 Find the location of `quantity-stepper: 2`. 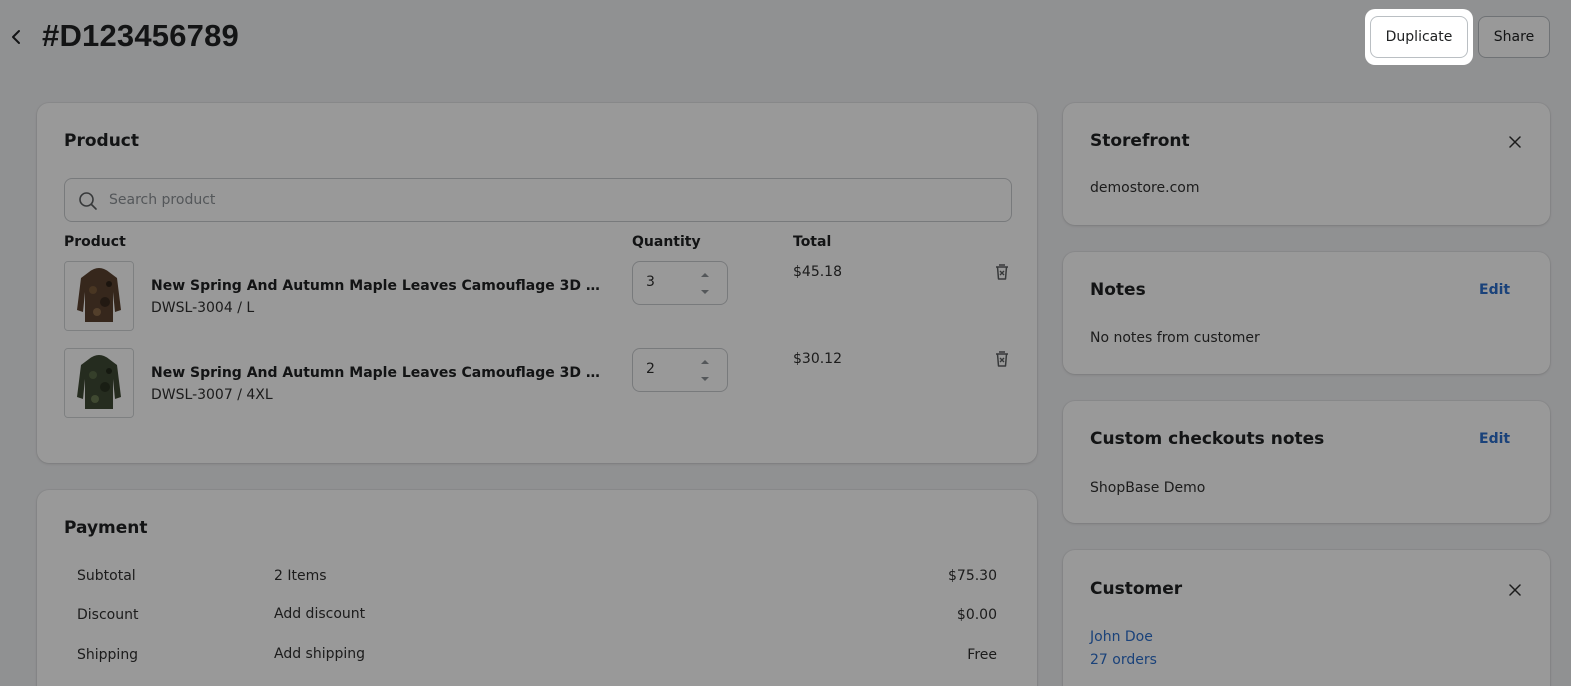

quantity-stepper: 2 is located at coordinates (680, 370).